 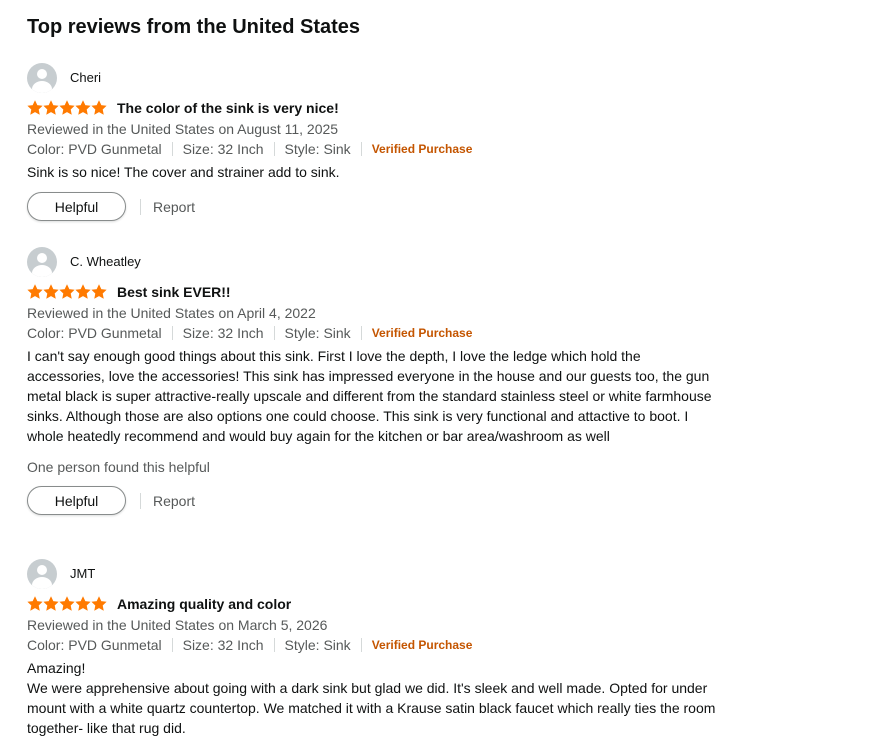 I want to click on reviewer-name: JMT, so click(x=83, y=573).